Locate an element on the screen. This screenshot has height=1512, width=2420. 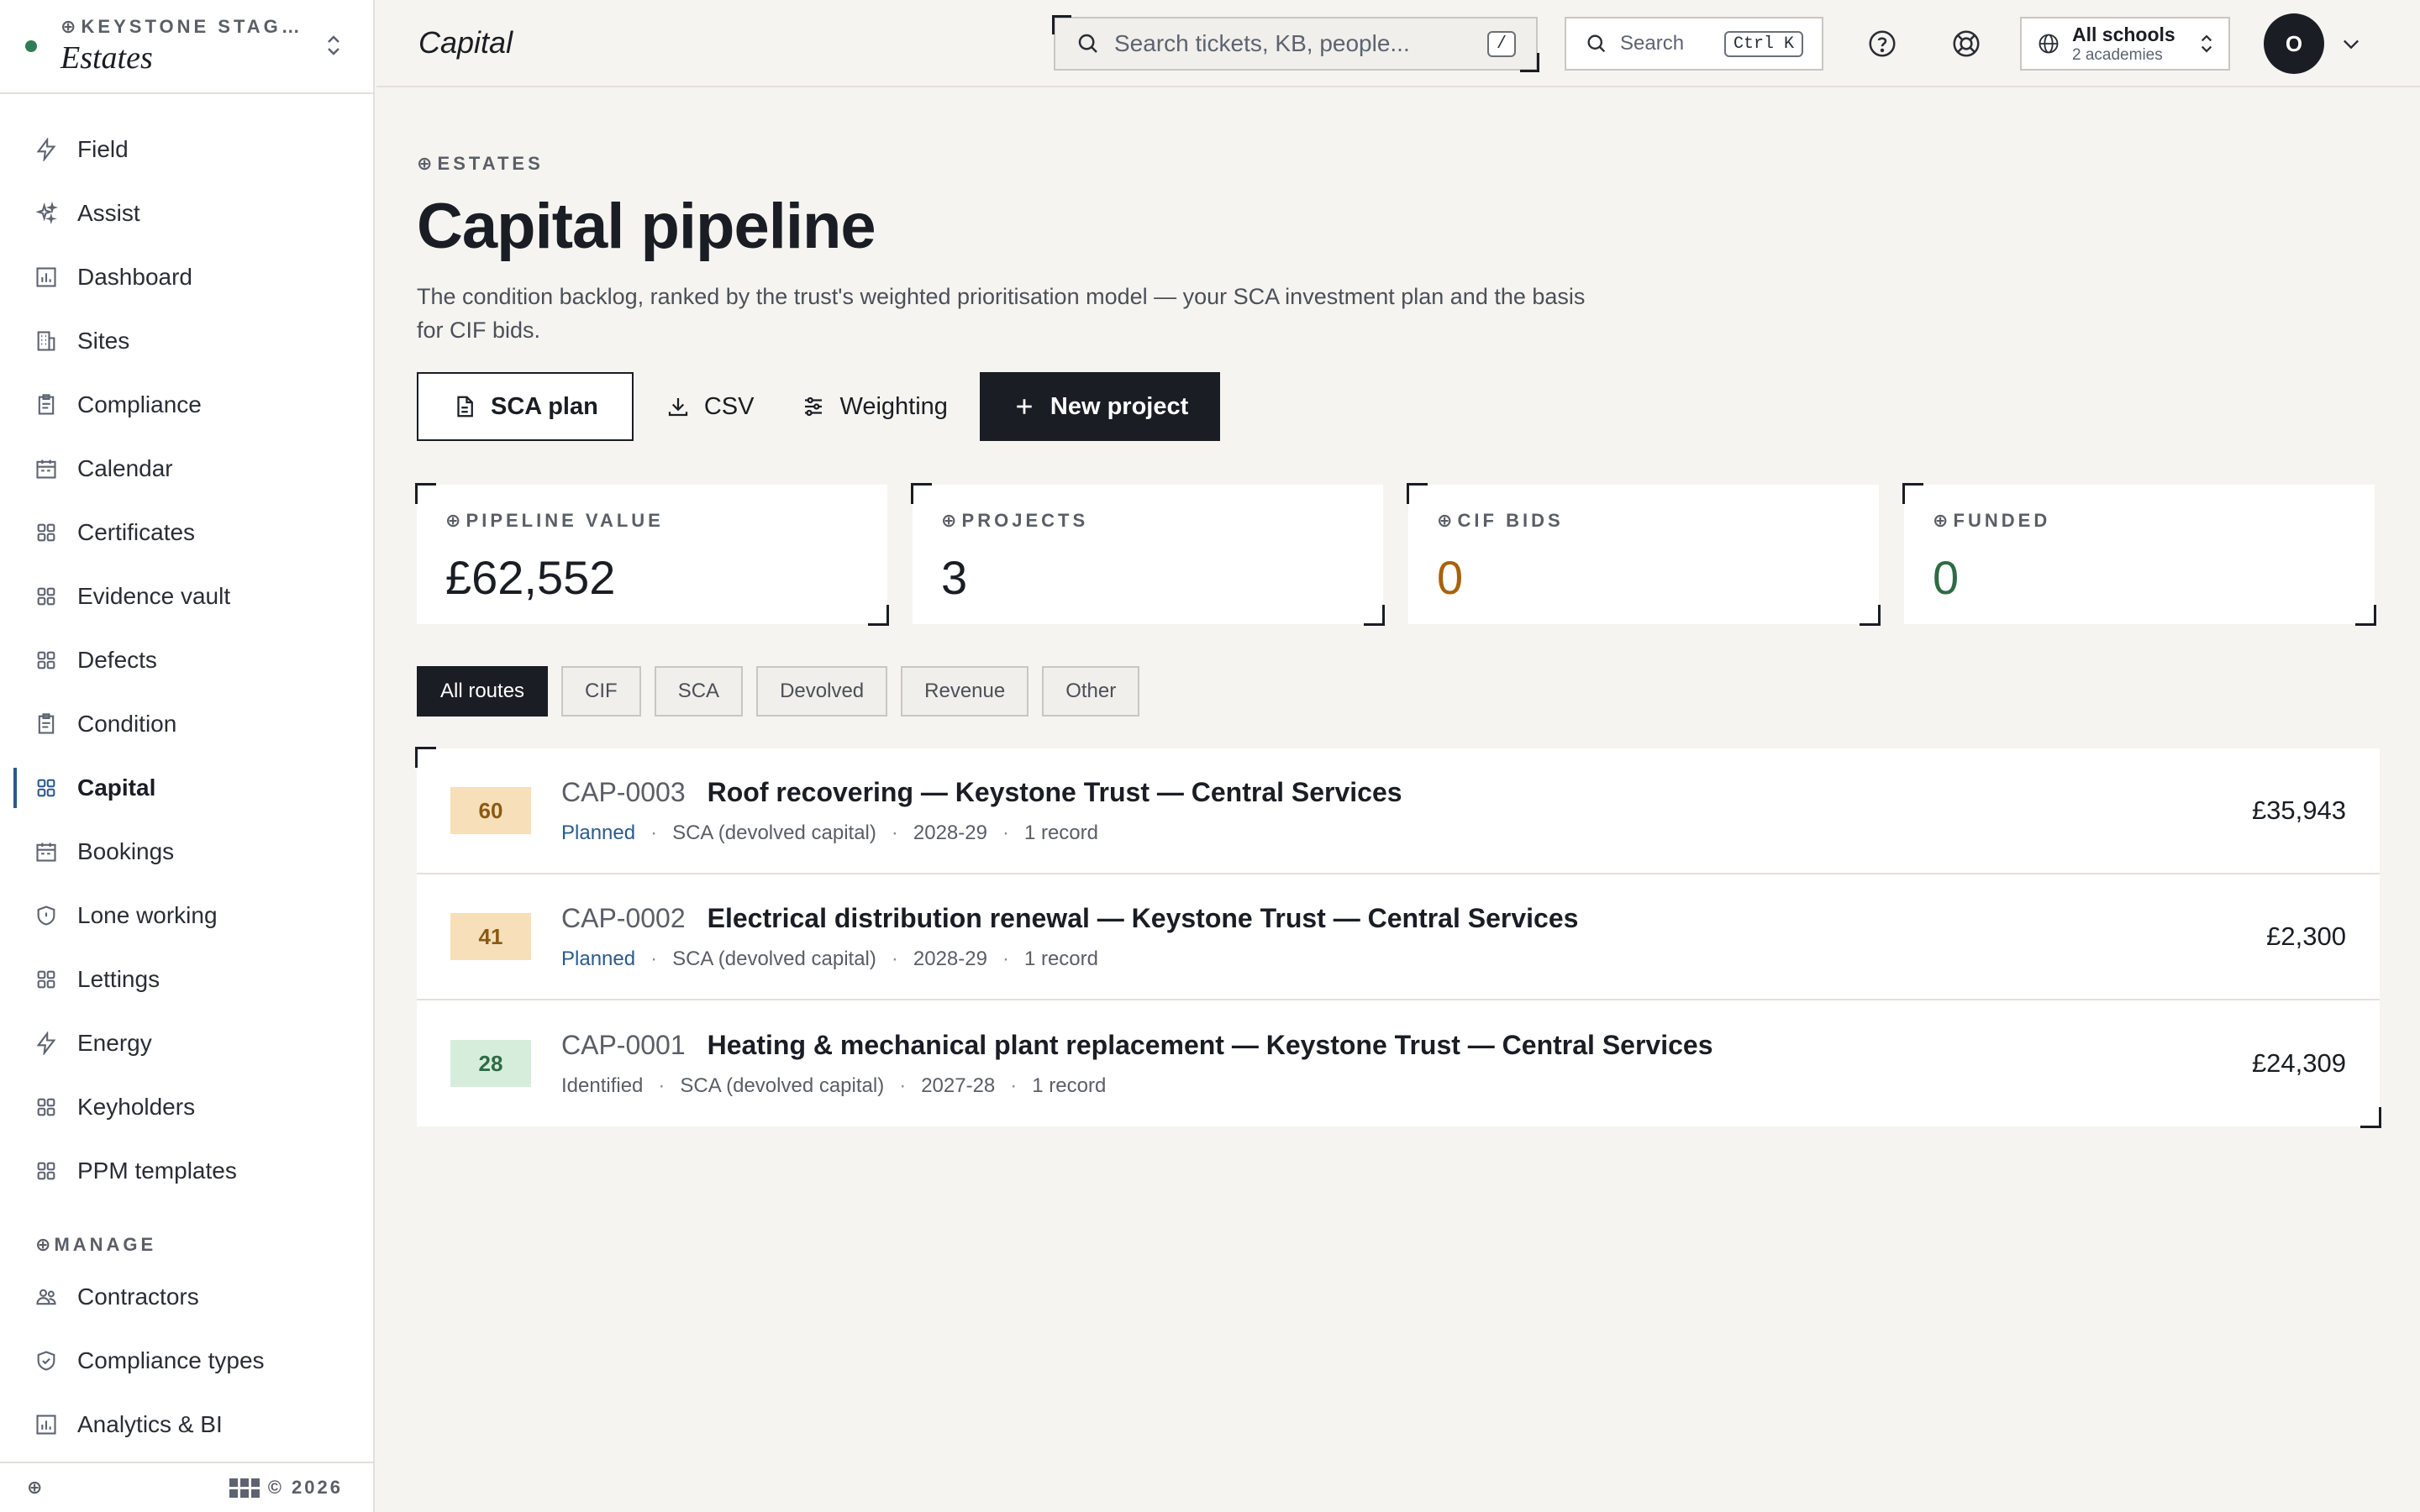
people-icon is located at coordinates (46, 1297).